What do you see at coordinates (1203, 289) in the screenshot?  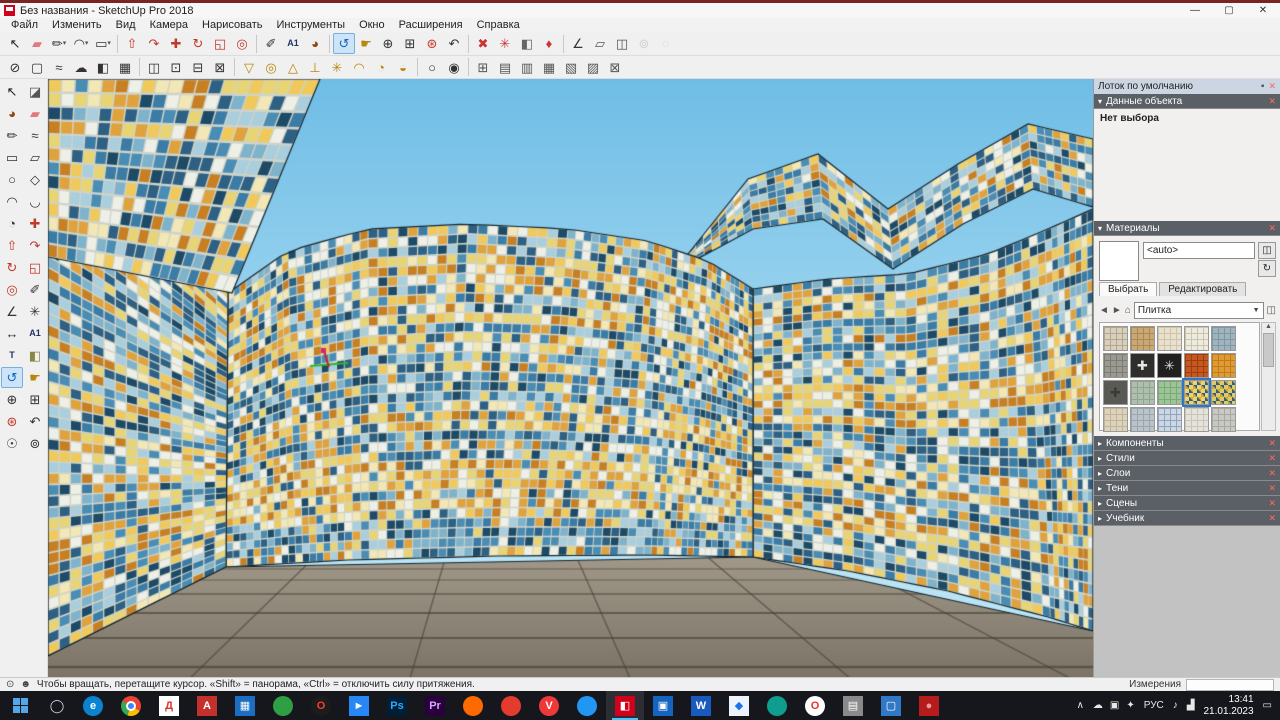 I see `materials-tab-edit: Редактировать` at bounding box center [1203, 289].